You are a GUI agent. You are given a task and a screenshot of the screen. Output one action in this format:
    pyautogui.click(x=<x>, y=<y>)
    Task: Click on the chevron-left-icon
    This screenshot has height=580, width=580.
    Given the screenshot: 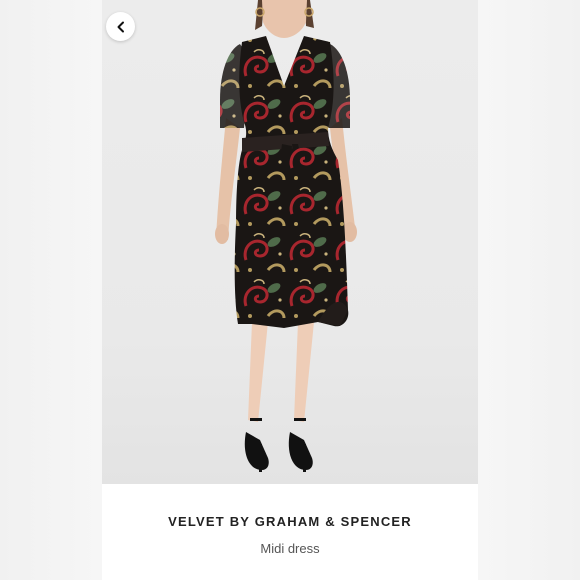 What is the action you would take?
    pyautogui.click(x=120, y=26)
    